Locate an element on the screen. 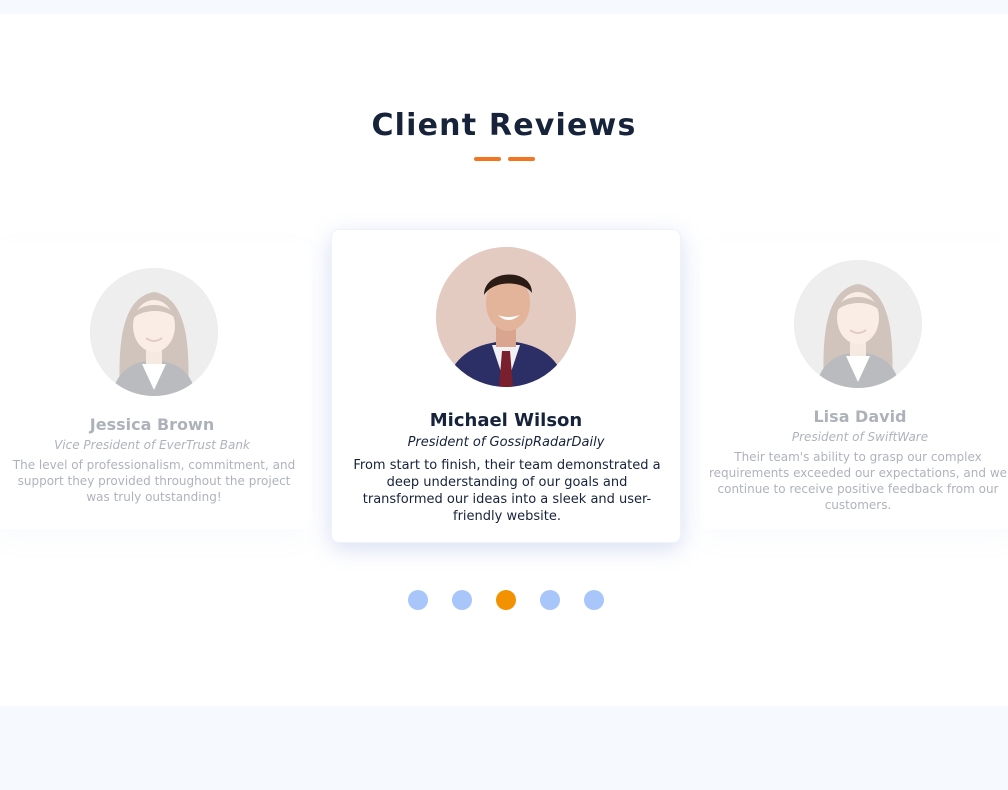 The image size is (1008, 790). carousel-dot-3-active is located at coordinates (506, 600).